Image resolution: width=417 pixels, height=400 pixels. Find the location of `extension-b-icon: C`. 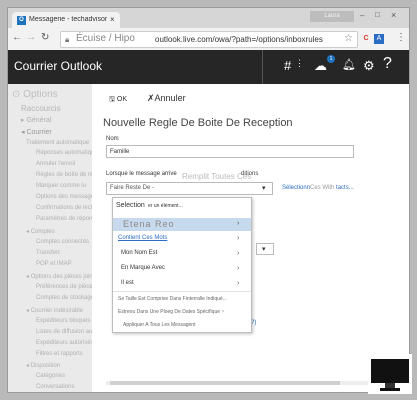

extension-b-icon: C is located at coordinates (366, 39).